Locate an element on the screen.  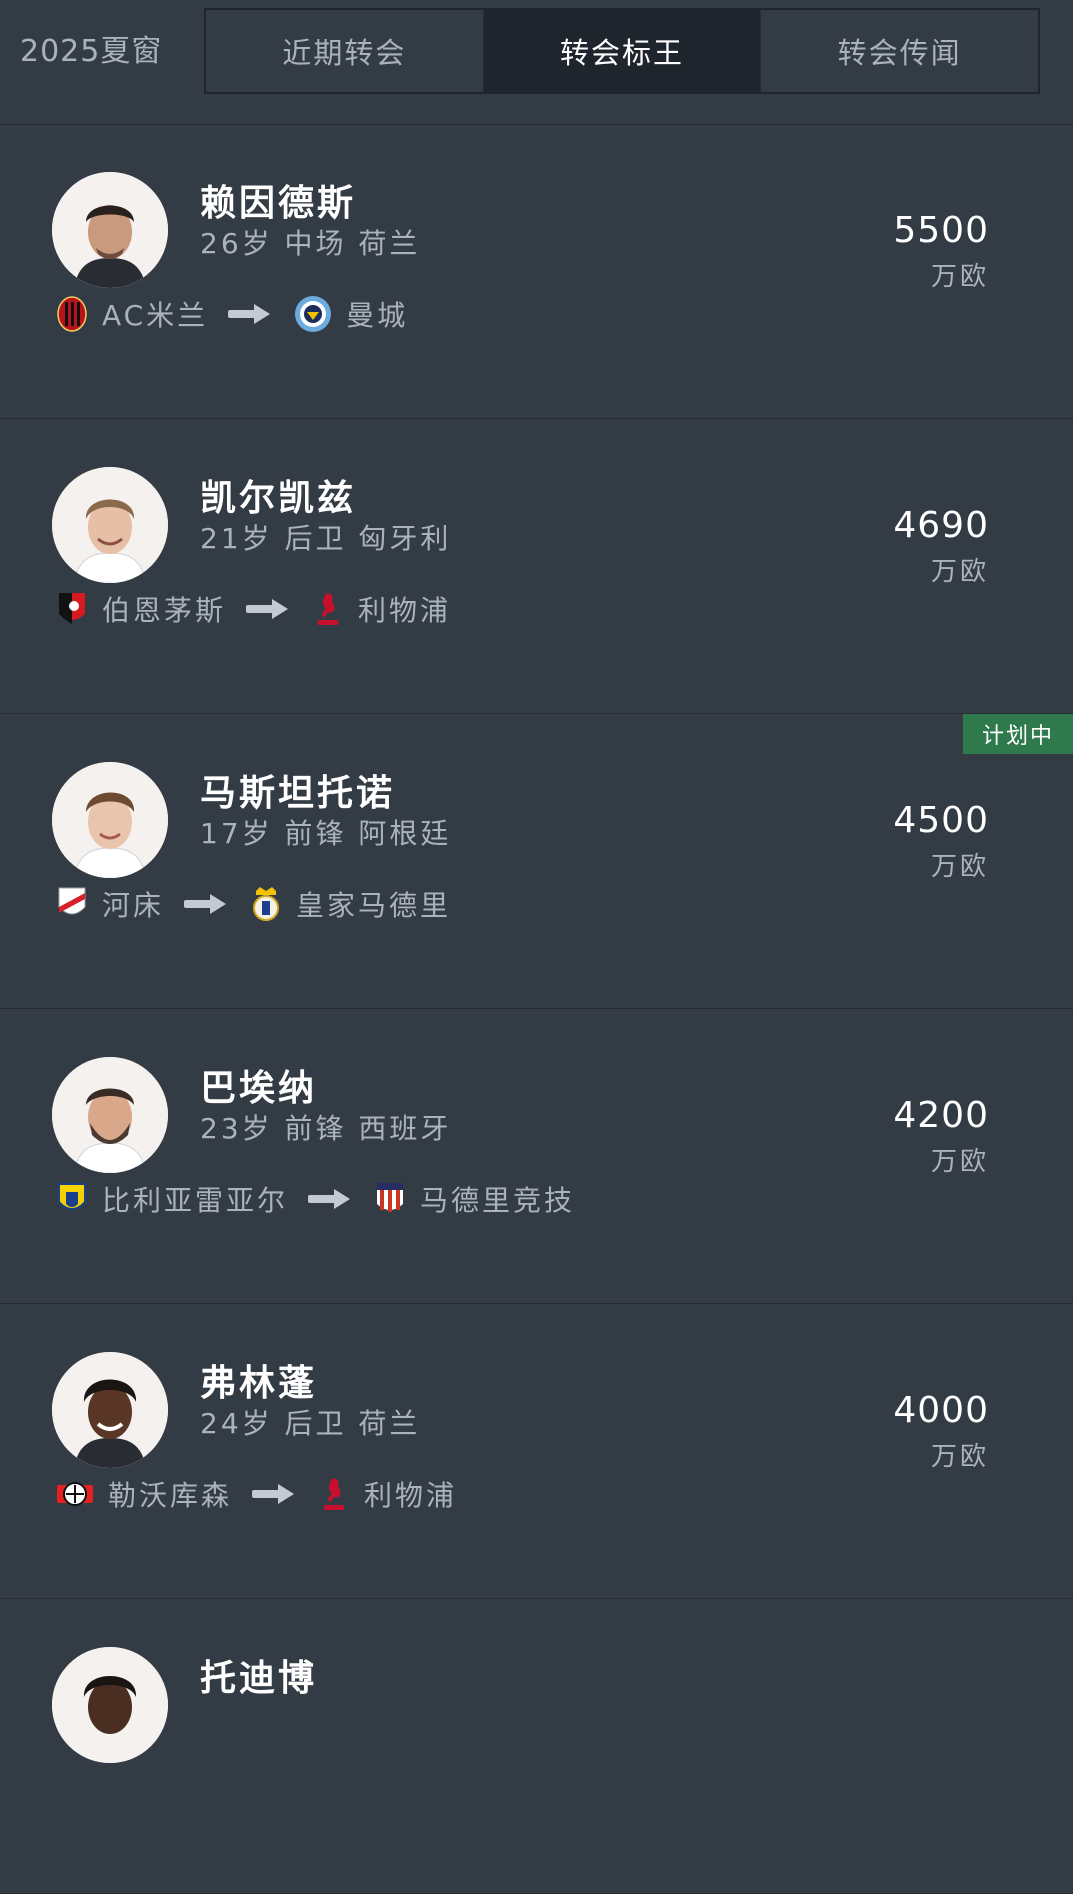
player-name: 凯尔凯兹 is located at coordinates (278, 498).